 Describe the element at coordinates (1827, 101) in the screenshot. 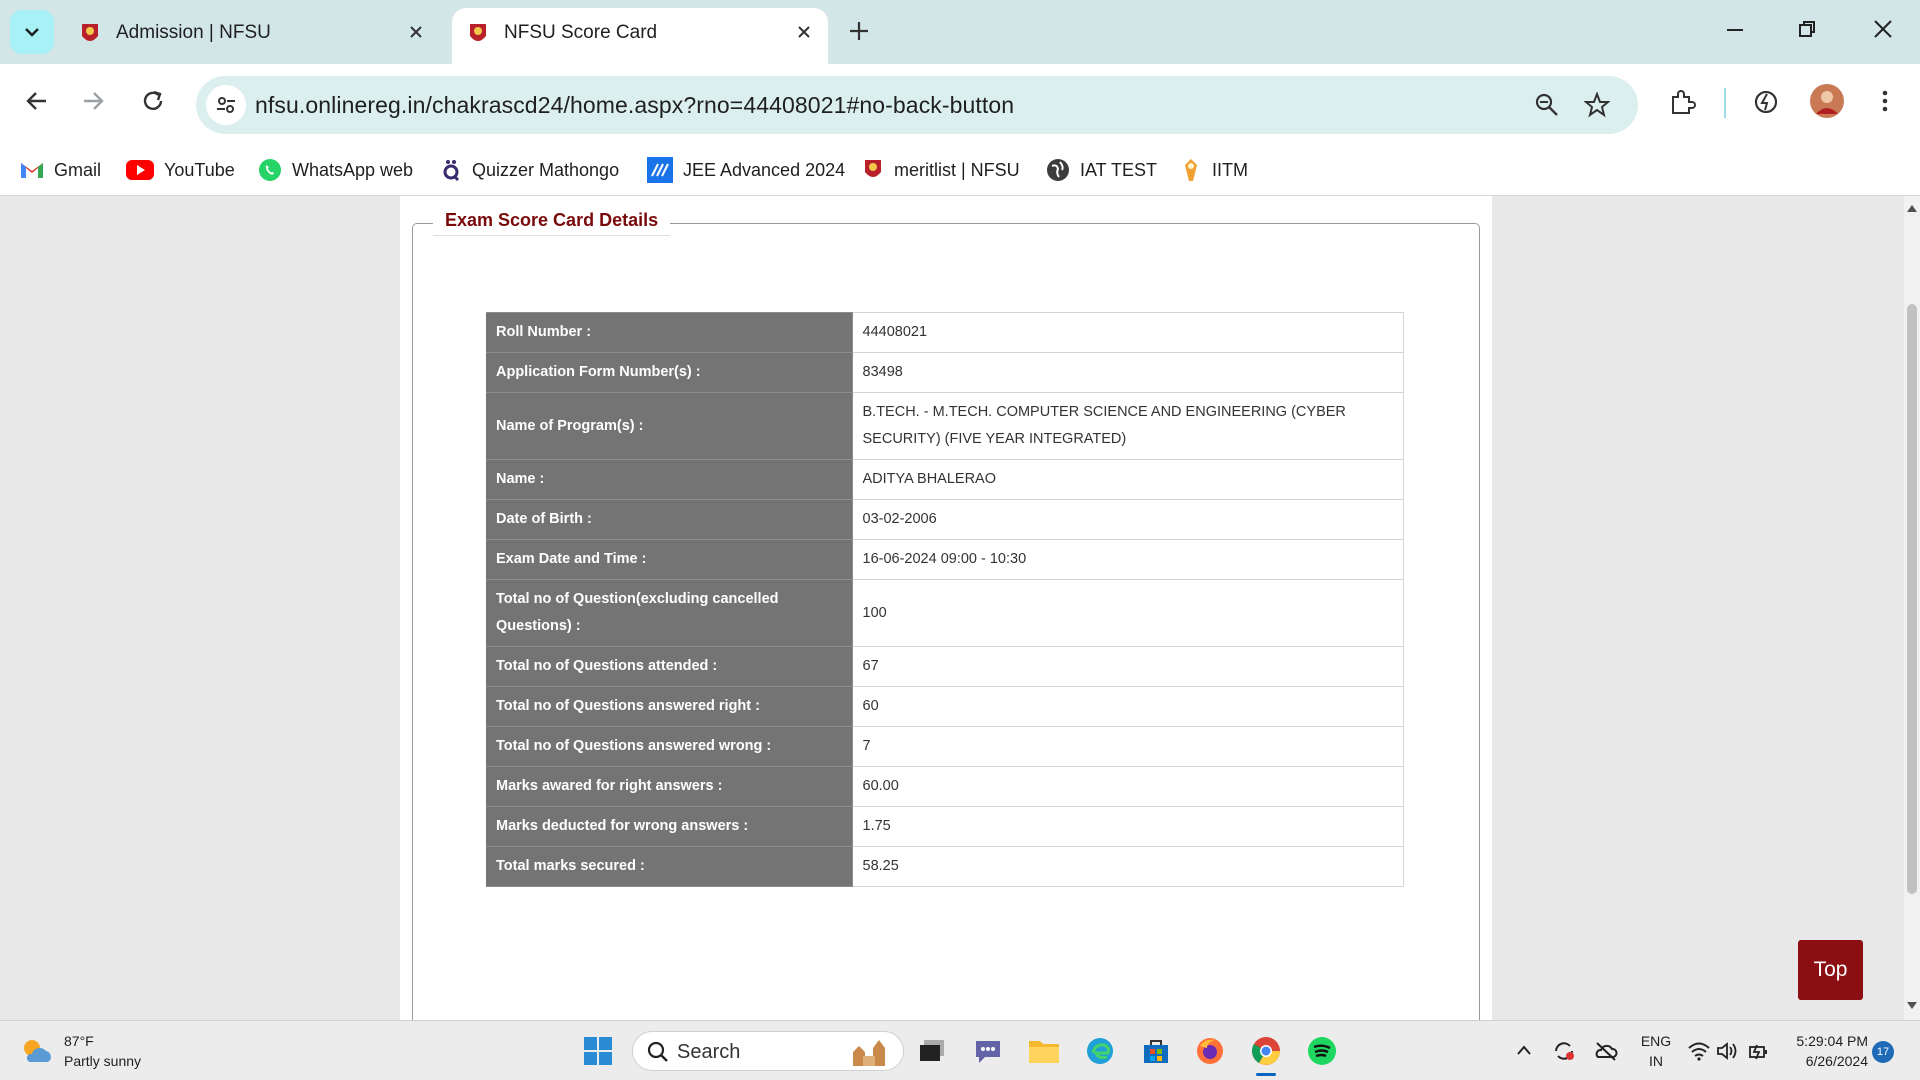

I see `avatar` at that location.